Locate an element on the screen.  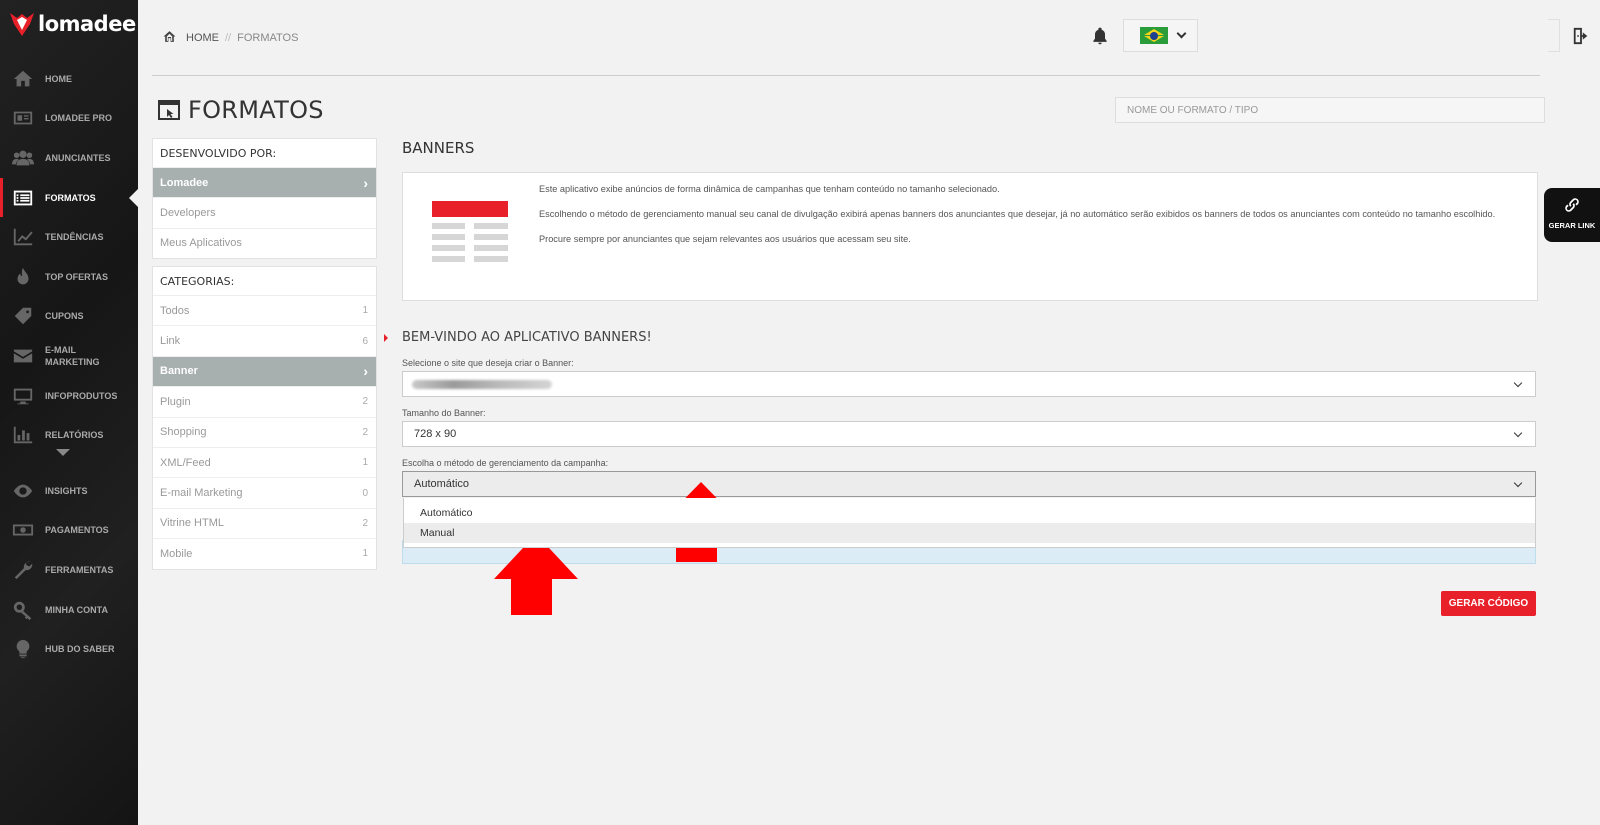
method-option-manual: Manual is located at coordinates (969, 533).